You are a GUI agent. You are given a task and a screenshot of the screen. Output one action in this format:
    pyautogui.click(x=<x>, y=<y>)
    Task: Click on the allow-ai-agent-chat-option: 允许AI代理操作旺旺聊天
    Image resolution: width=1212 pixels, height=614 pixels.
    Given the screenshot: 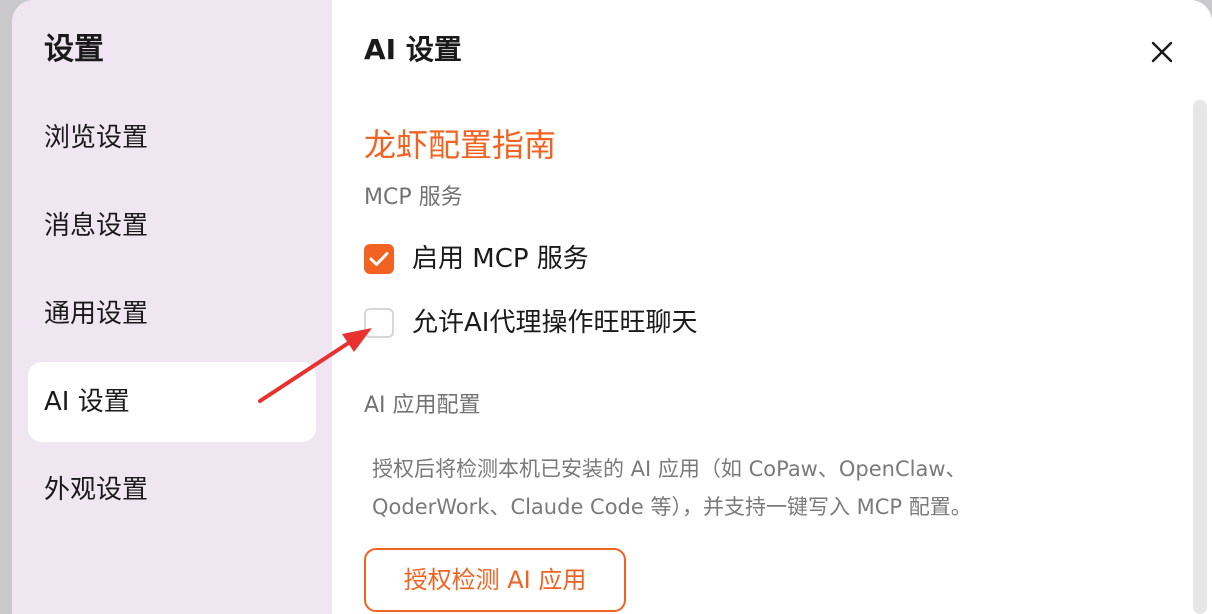 What is the action you would take?
    pyautogui.click(x=530, y=323)
    